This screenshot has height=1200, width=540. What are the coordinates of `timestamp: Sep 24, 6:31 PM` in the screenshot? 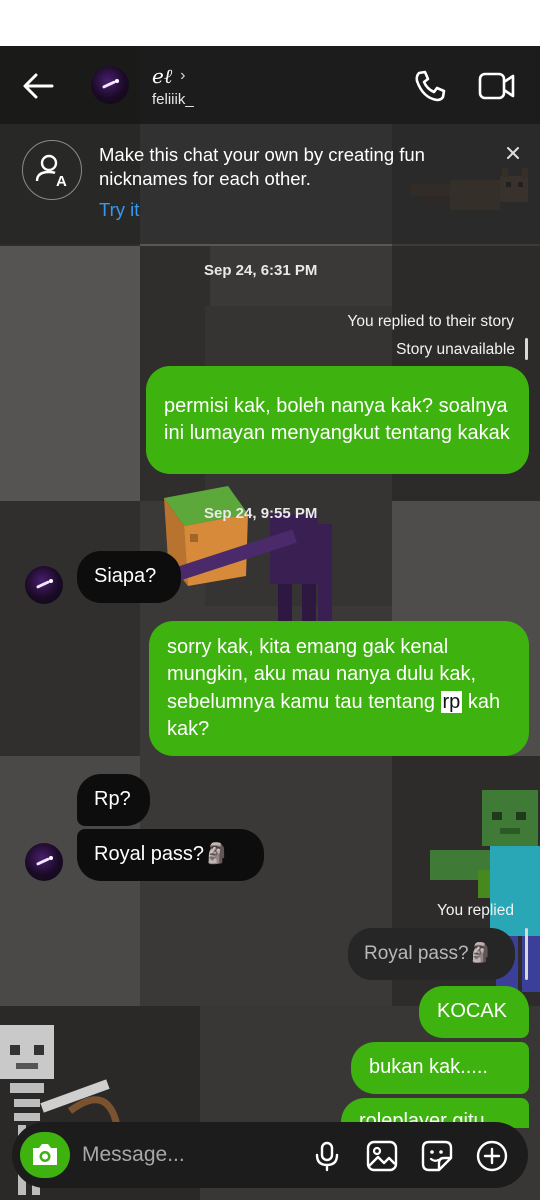 It's located at (261, 270).